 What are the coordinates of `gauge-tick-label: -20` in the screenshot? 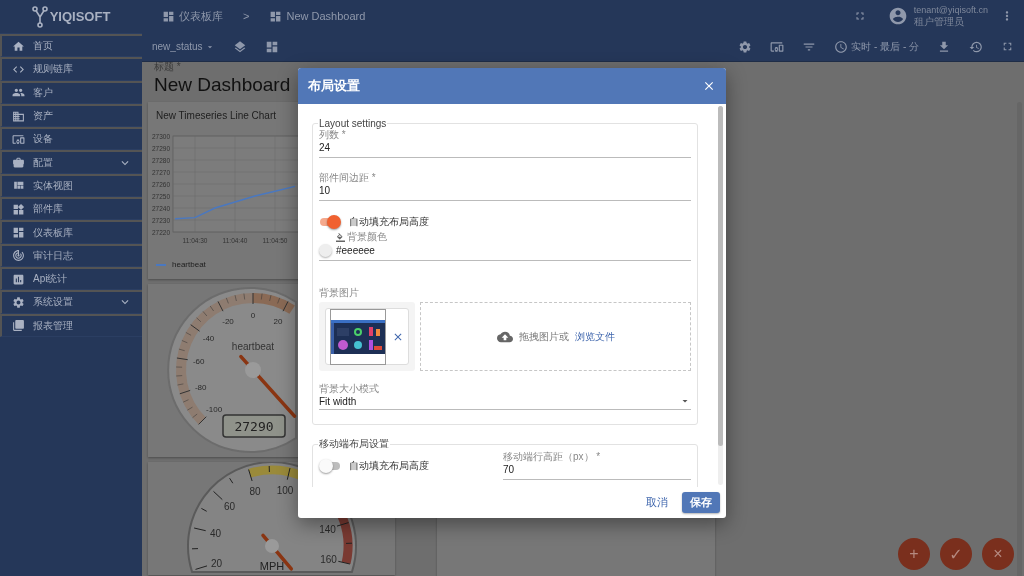 It's located at (228, 321).